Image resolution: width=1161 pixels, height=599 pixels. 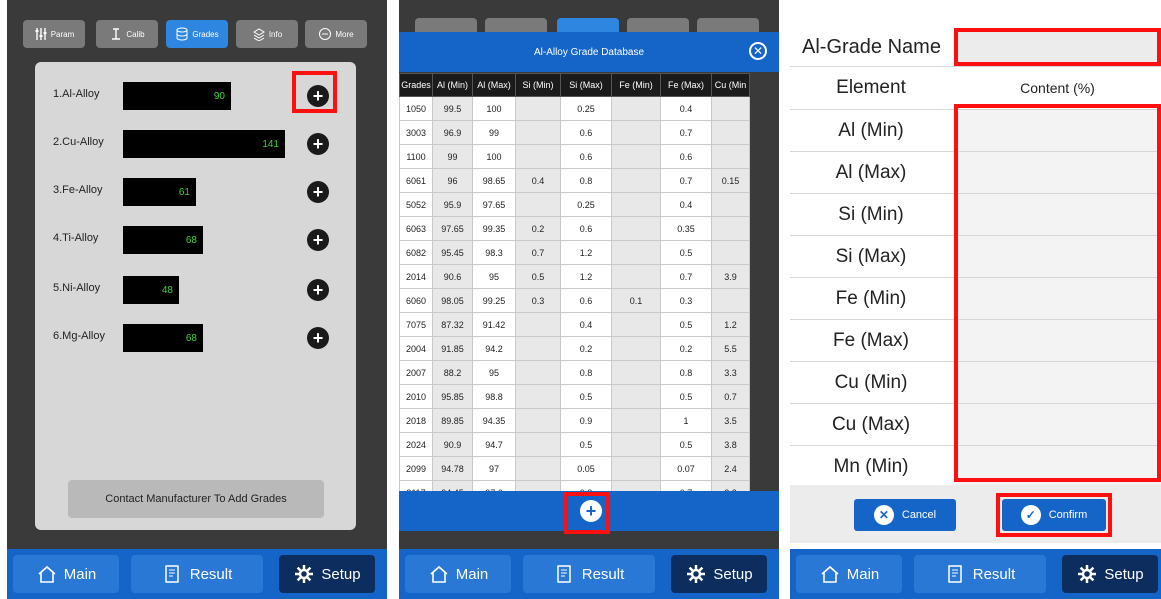 What do you see at coordinates (196, 499) in the screenshot?
I see `contact-manufacturer-button: Contact Manufacturer To Add Grades` at bounding box center [196, 499].